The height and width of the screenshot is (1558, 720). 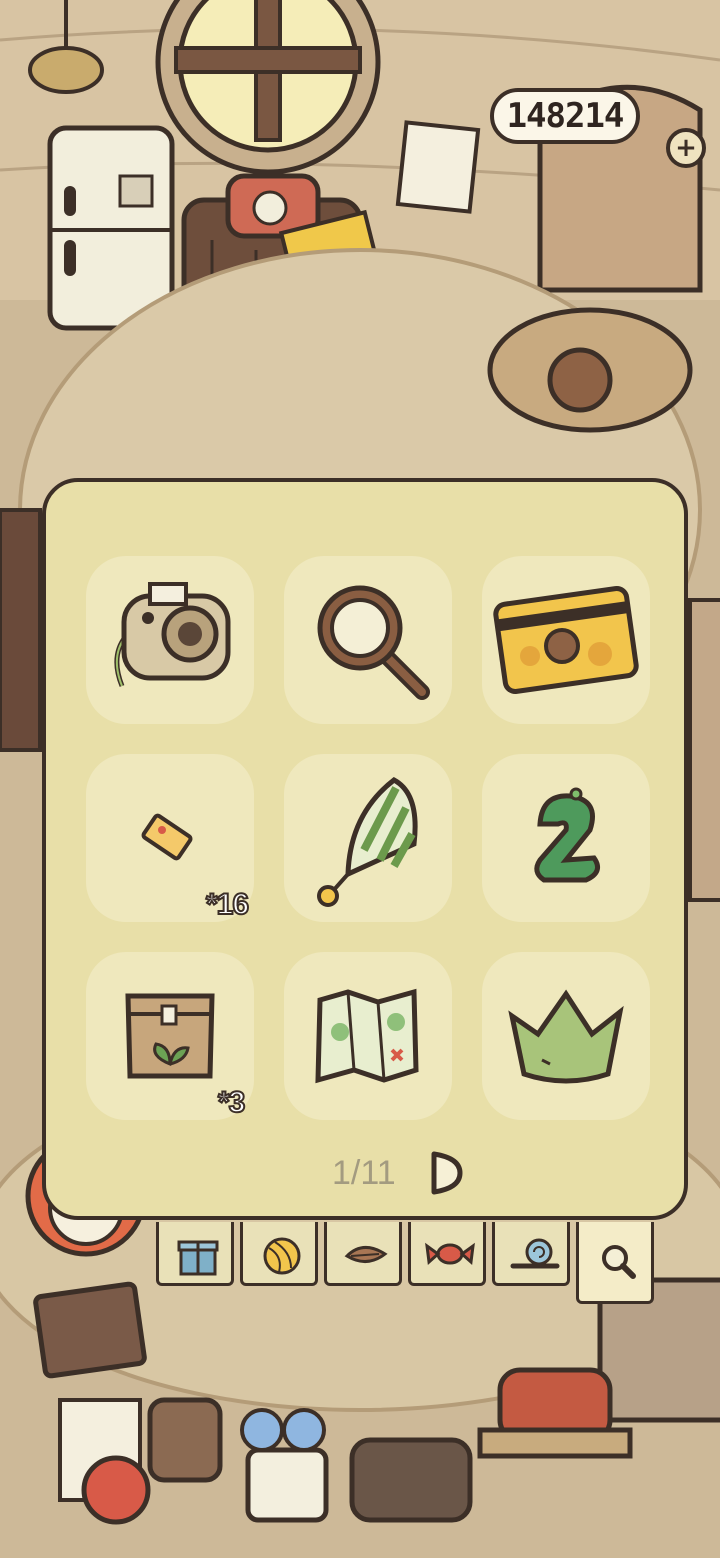 I want to click on leaf-icon, so click(x=366, y=1254).